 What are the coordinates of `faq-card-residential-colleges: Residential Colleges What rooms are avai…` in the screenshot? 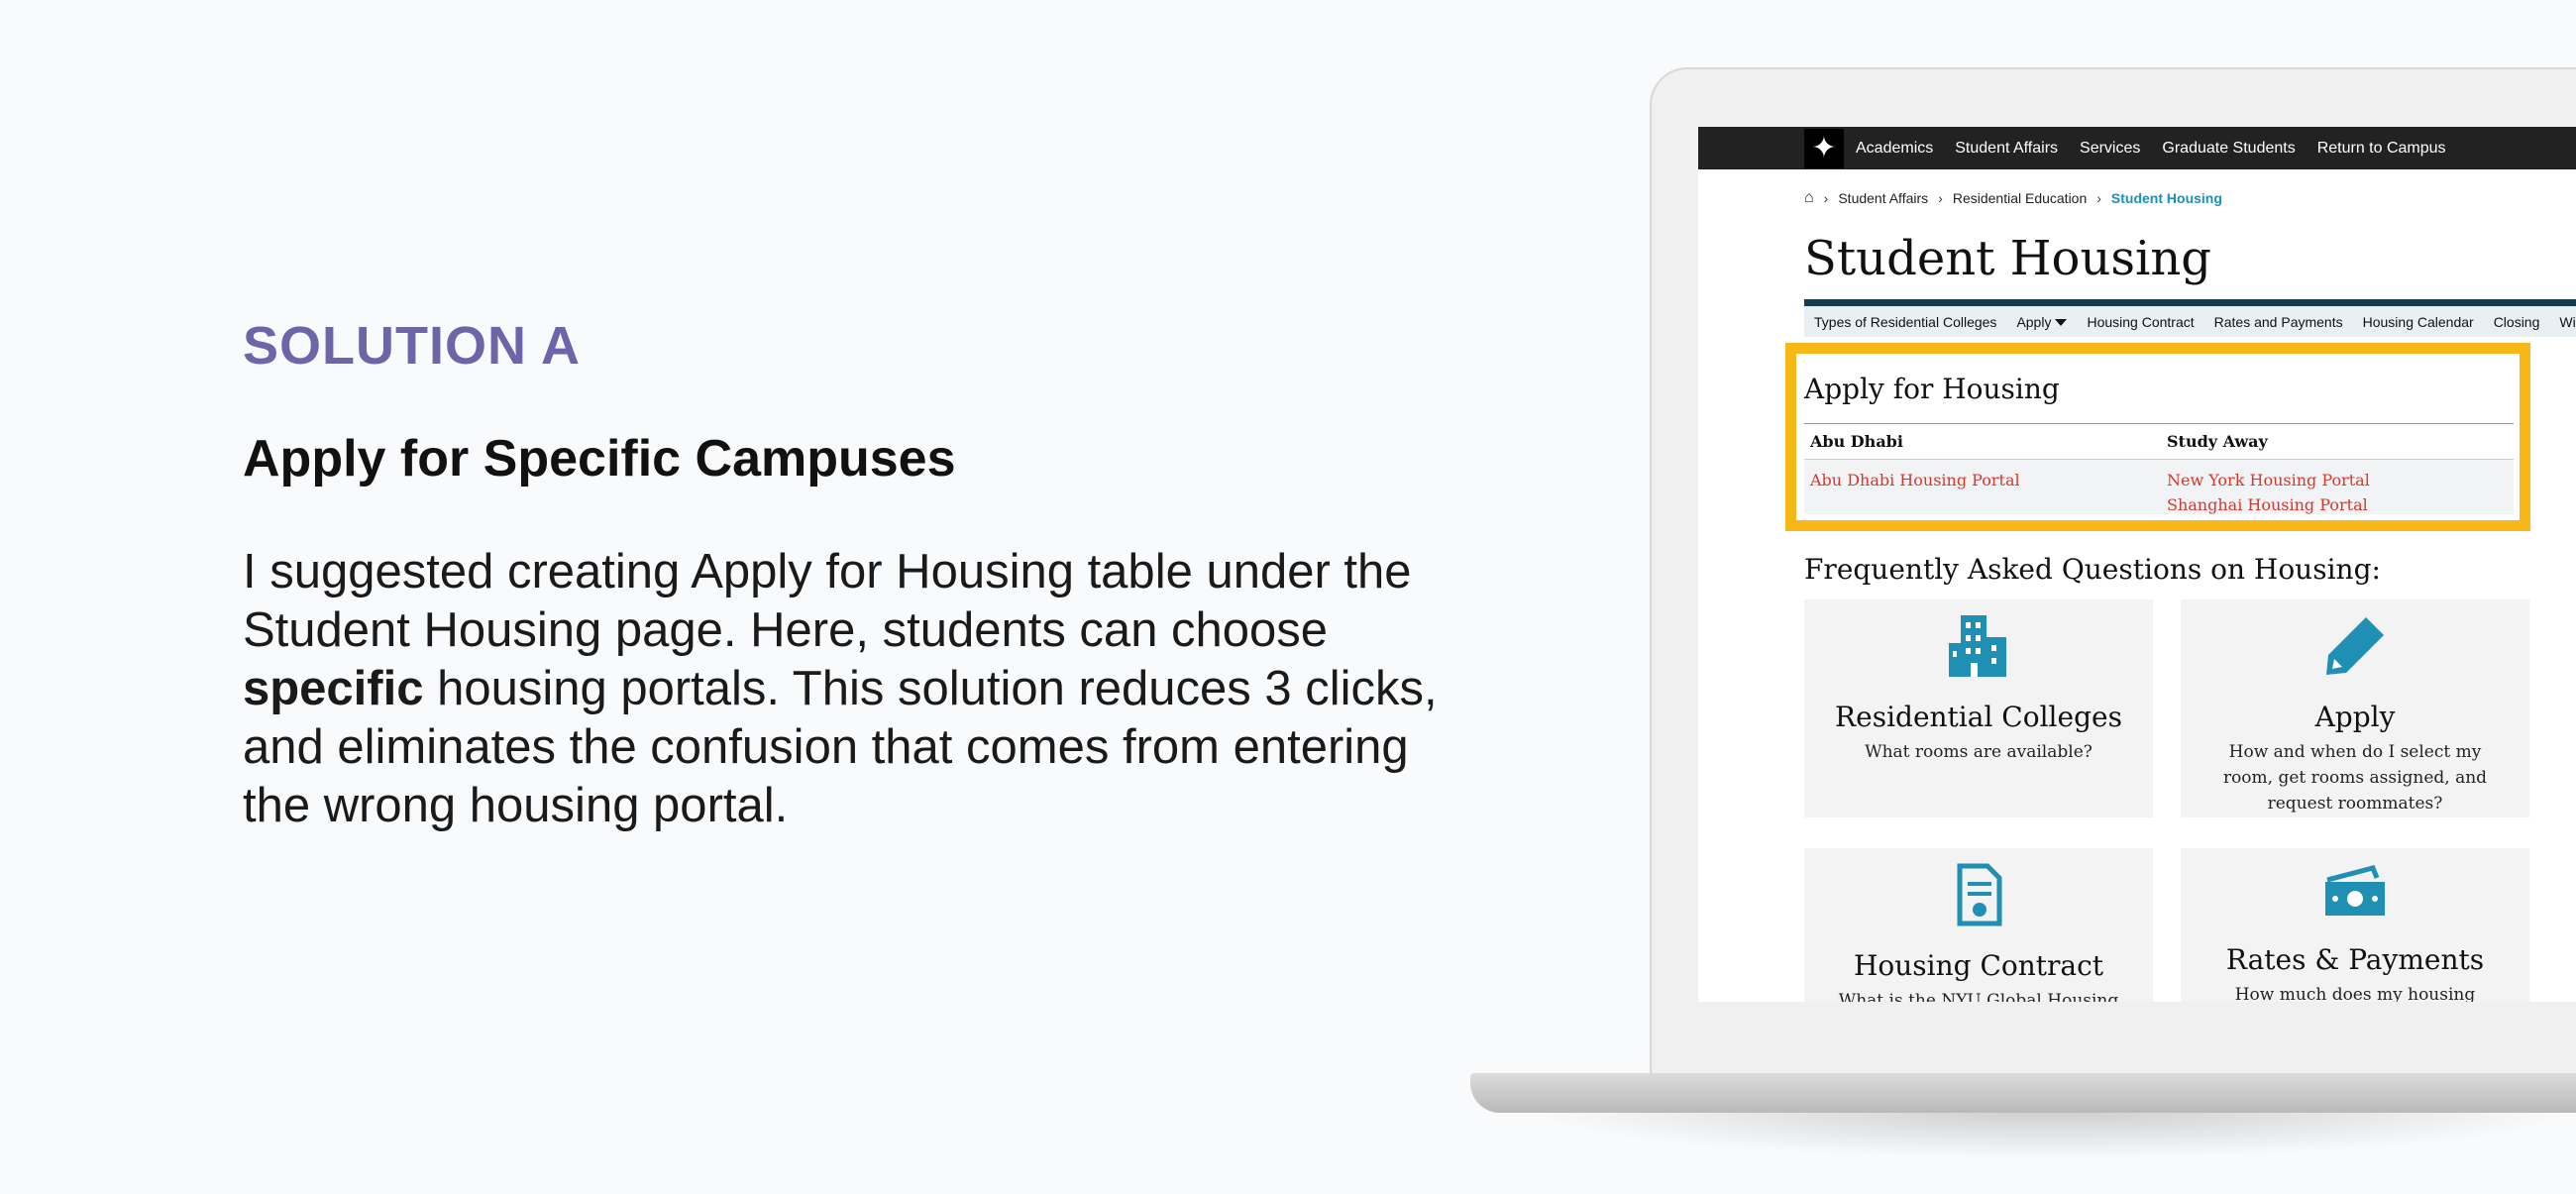 It's located at (1978, 708).